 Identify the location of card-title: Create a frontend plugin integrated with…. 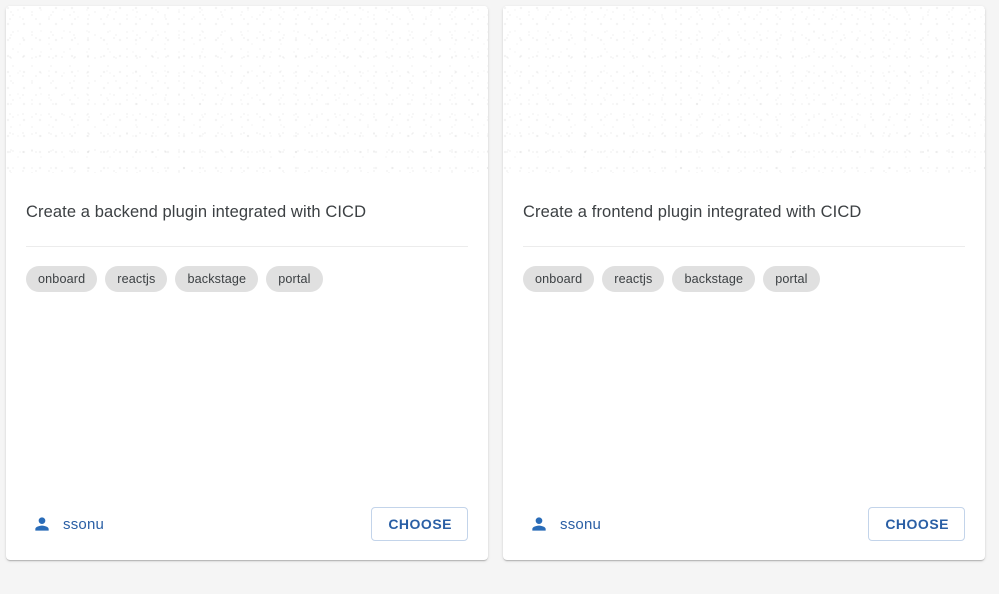
(692, 212).